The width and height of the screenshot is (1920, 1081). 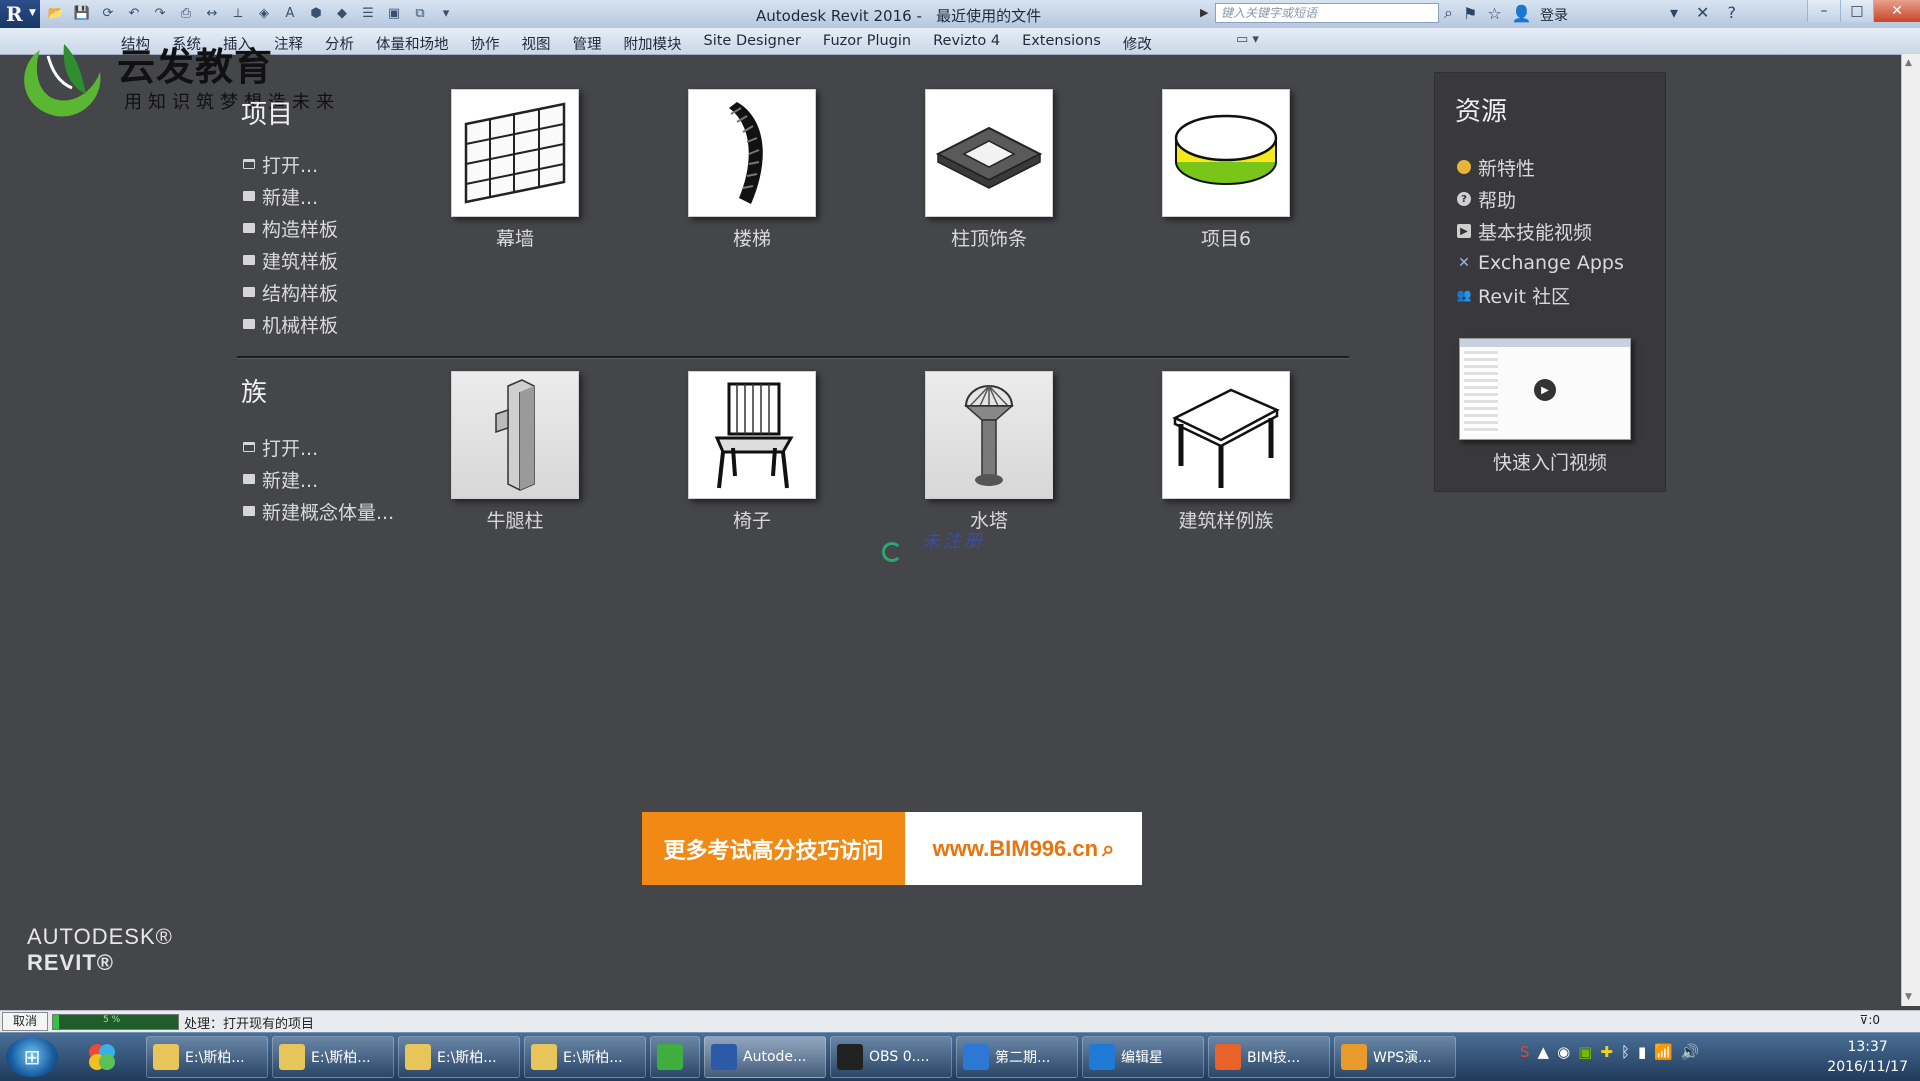 I want to click on link-projects-3: 建筑样板, so click(x=290, y=260).